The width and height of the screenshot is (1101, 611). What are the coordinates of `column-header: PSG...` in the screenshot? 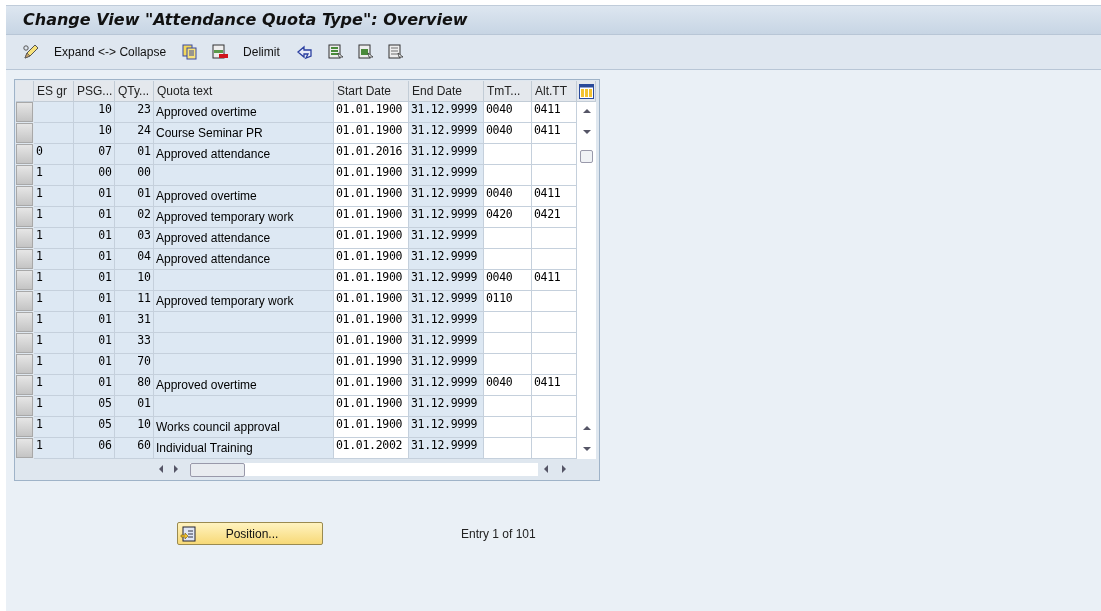 It's located at (94, 91).